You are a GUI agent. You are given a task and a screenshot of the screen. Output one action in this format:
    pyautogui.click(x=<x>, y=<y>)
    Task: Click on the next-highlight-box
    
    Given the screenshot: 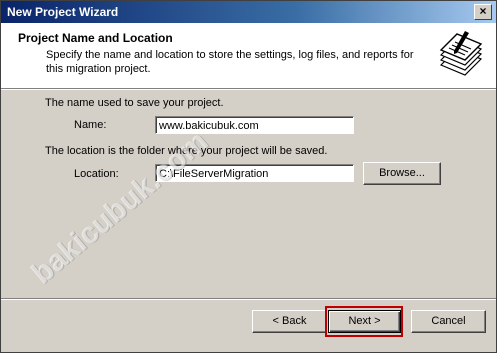 What is the action you would take?
    pyautogui.click(x=364, y=321)
    